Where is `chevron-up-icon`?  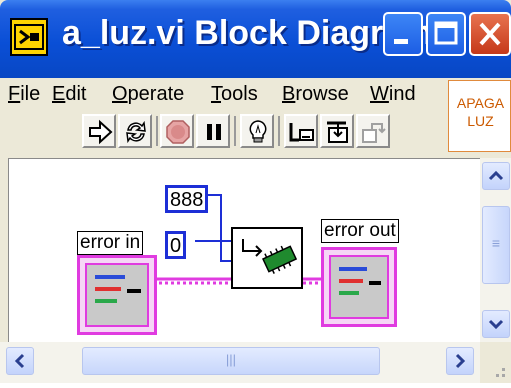
chevron-up-icon is located at coordinates (496, 175).